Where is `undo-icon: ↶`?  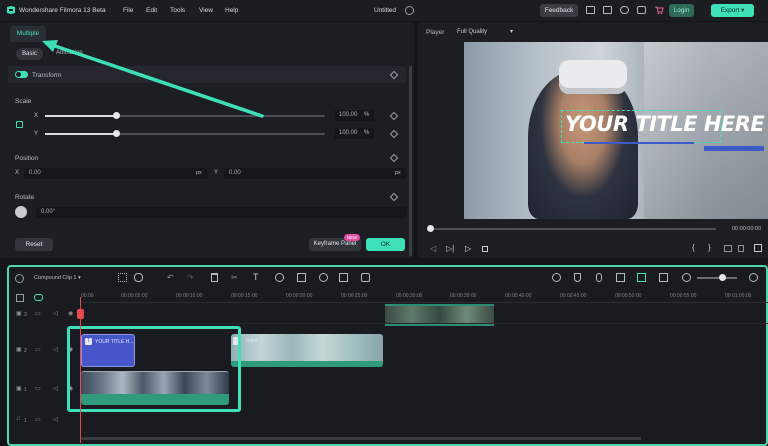 undo-icon: ↶ is located at coordinates (170, 277).